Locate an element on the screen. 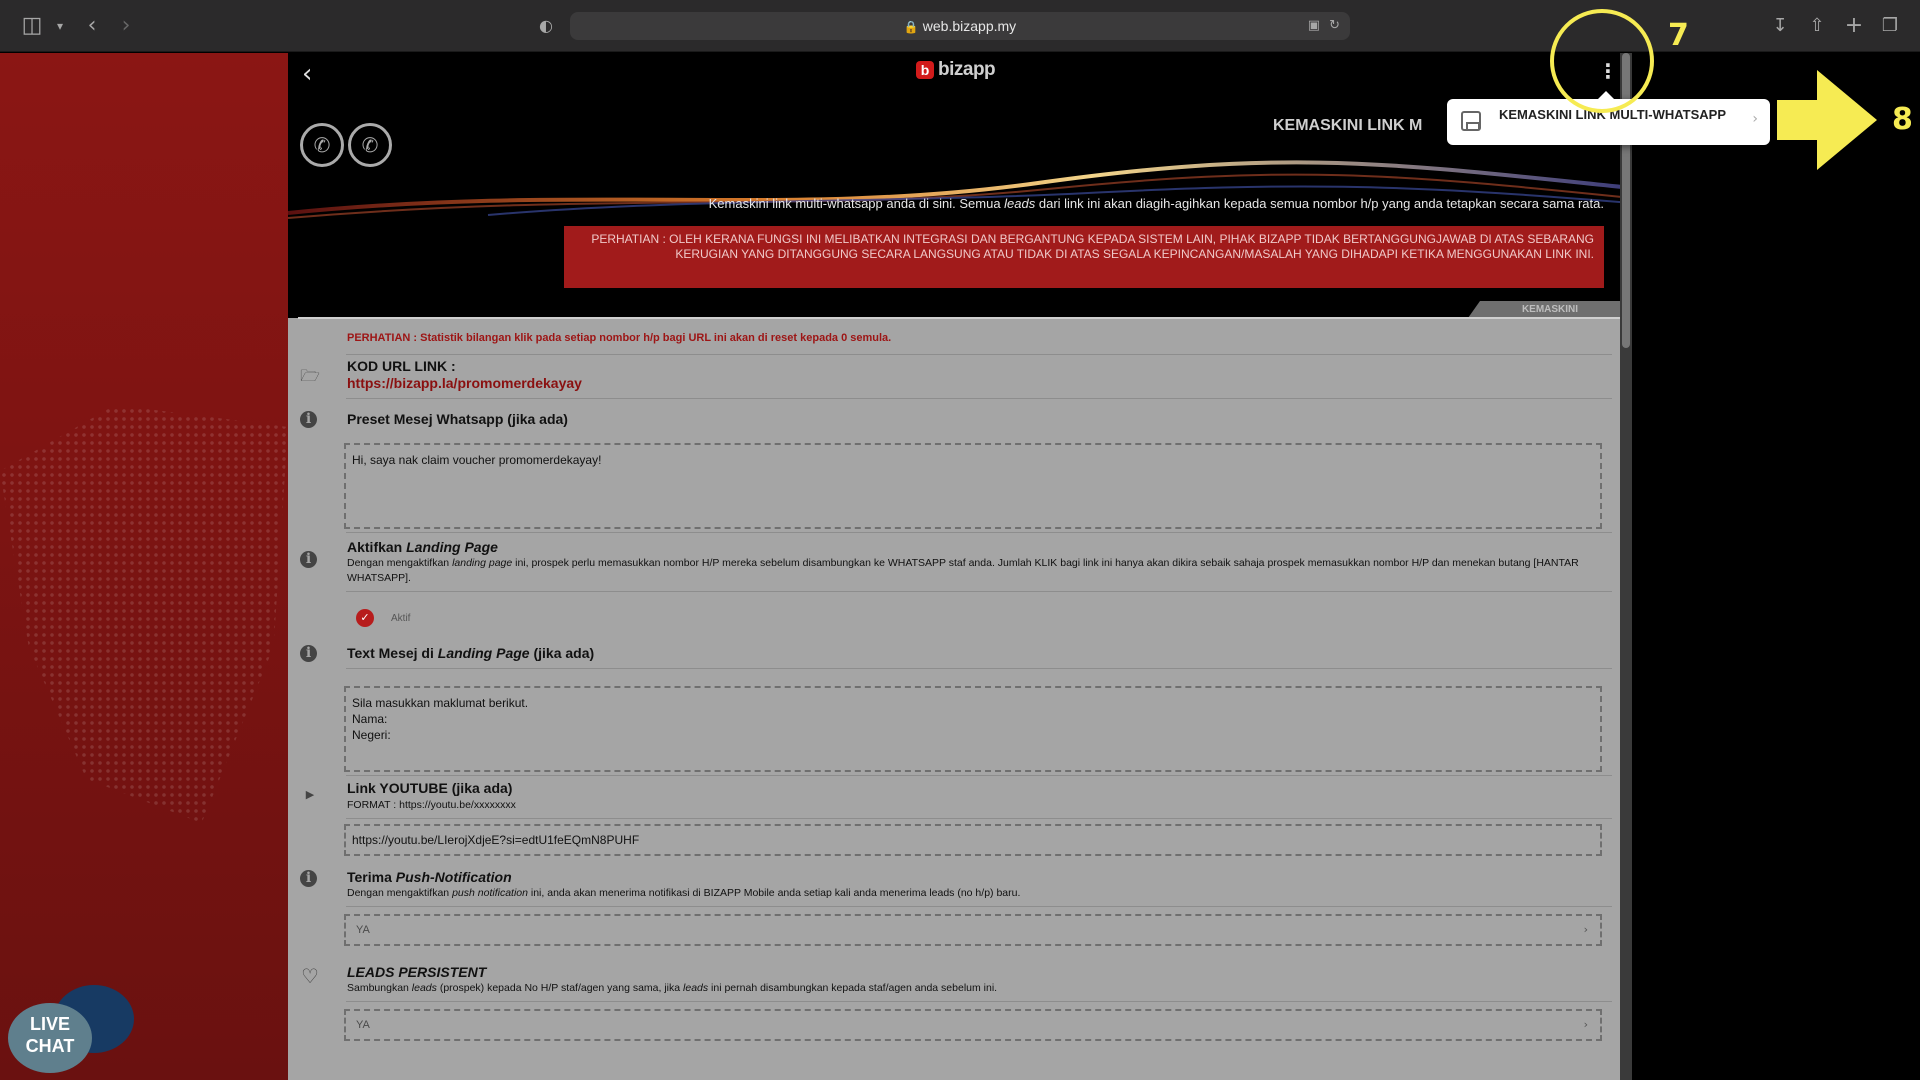  tab-kemaskini: KEMASKINI is located at coordinates (1550, 309).